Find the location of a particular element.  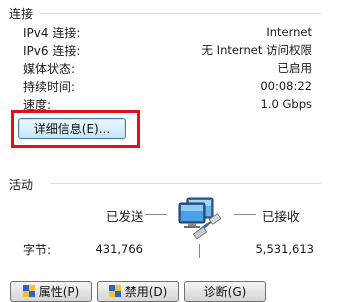

ipv4-value: Internet is located at coordinates (289, 32).